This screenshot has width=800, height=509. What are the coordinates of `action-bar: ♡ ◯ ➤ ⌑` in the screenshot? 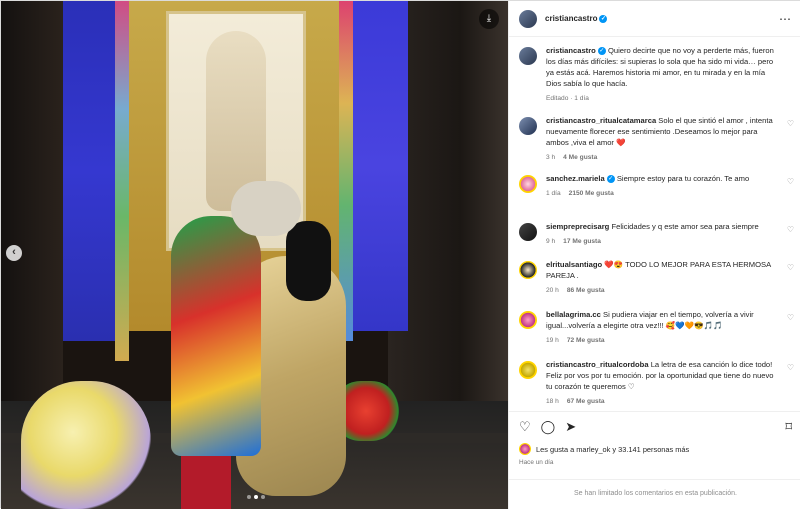 It's located at (654, 426).